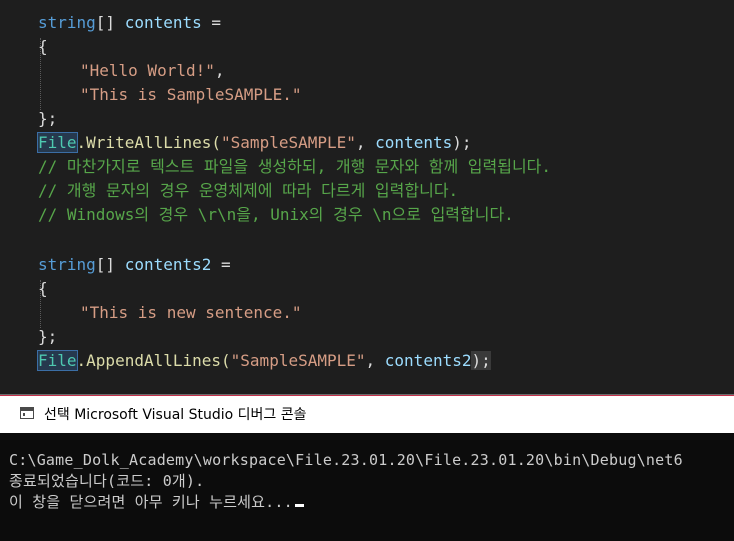 The height and width of the screenshot is (541, 734). Describe the element at coordinates (107, 481) in the screenshot. I see `console-output-line: 종료되었습니다(코드: 0개).` at that location.